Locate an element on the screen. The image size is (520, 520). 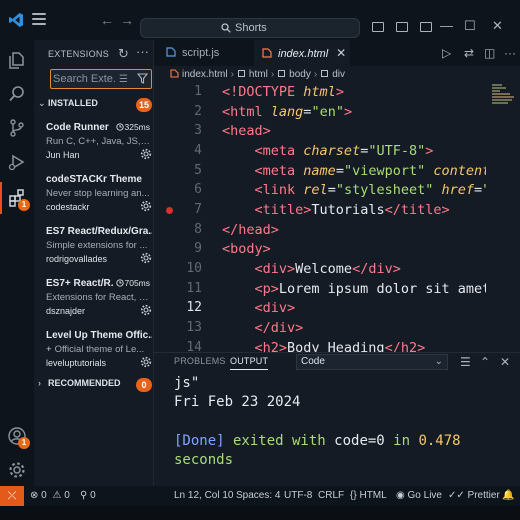
problems-status: ⊗ 0 ⚠ 0 is located at coordinates (50, 496).